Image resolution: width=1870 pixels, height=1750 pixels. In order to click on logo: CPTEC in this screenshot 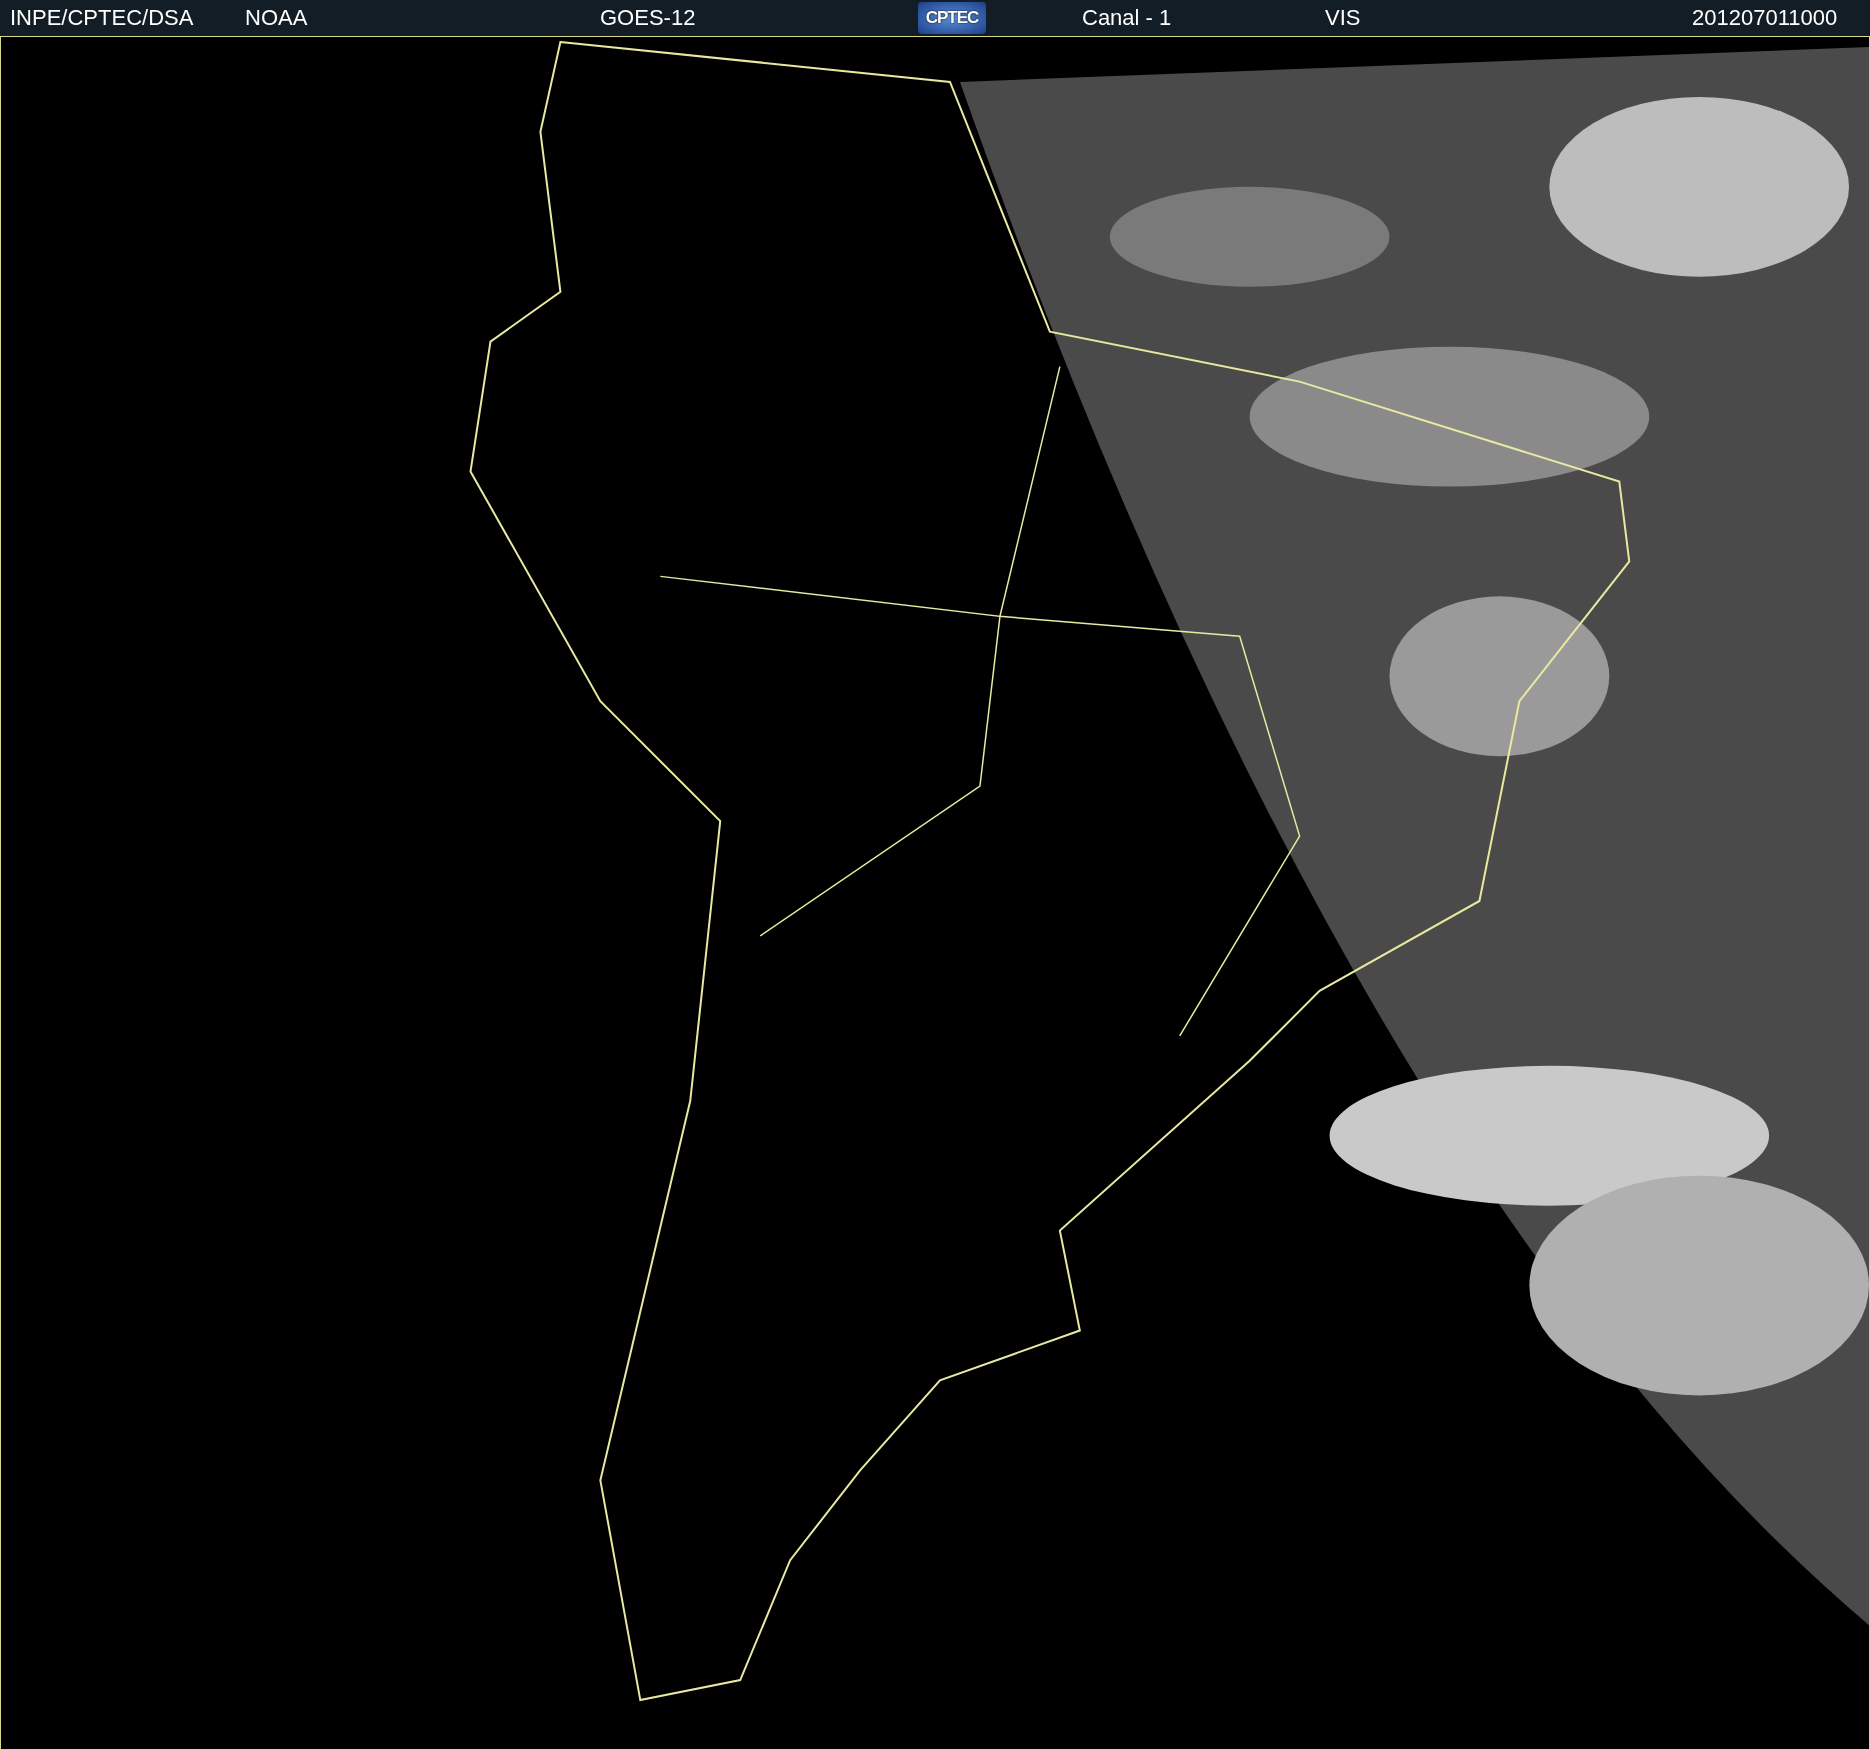, I will do `click(952, 18)`.